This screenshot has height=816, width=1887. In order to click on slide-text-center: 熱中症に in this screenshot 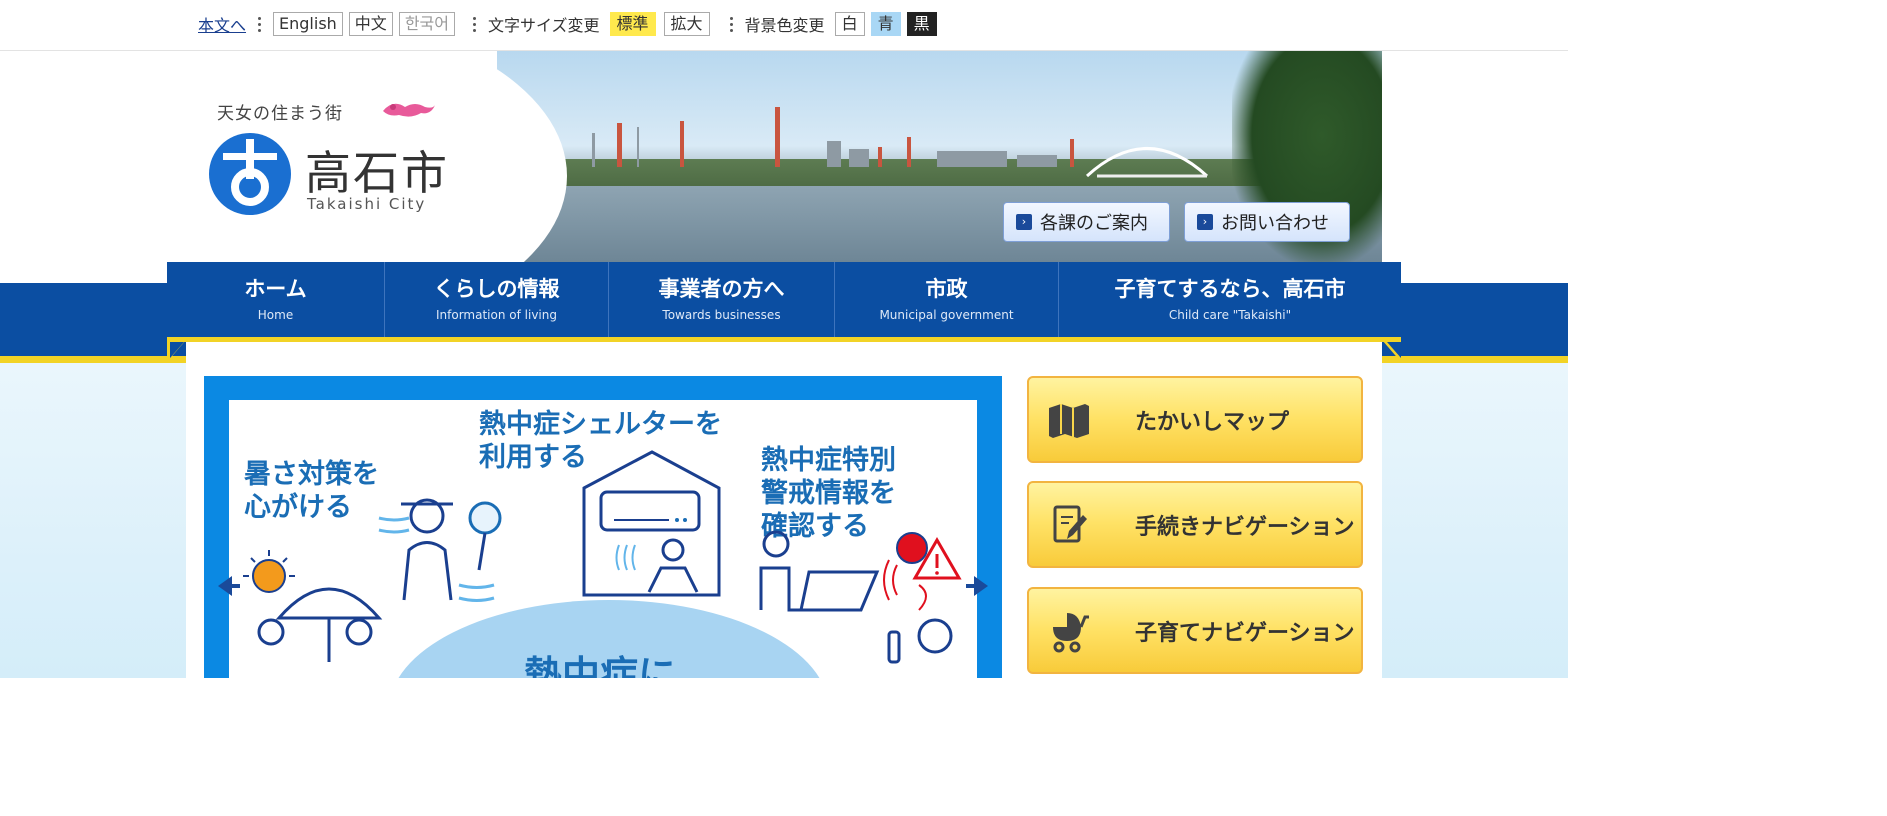, I will do `click(600, 665)`.